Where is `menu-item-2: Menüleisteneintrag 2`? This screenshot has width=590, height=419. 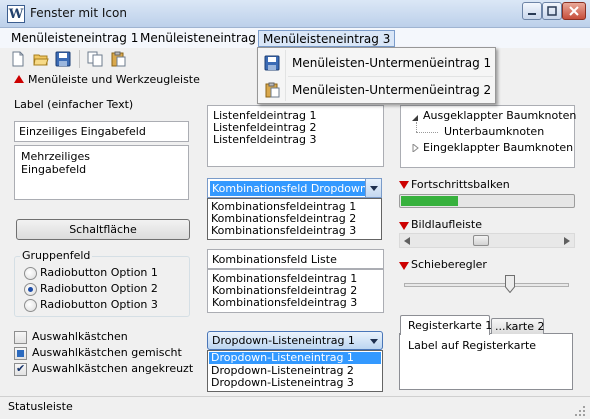 menu-item-2: Menüleisteneintrag 2 is located at coordinates (203, 38).